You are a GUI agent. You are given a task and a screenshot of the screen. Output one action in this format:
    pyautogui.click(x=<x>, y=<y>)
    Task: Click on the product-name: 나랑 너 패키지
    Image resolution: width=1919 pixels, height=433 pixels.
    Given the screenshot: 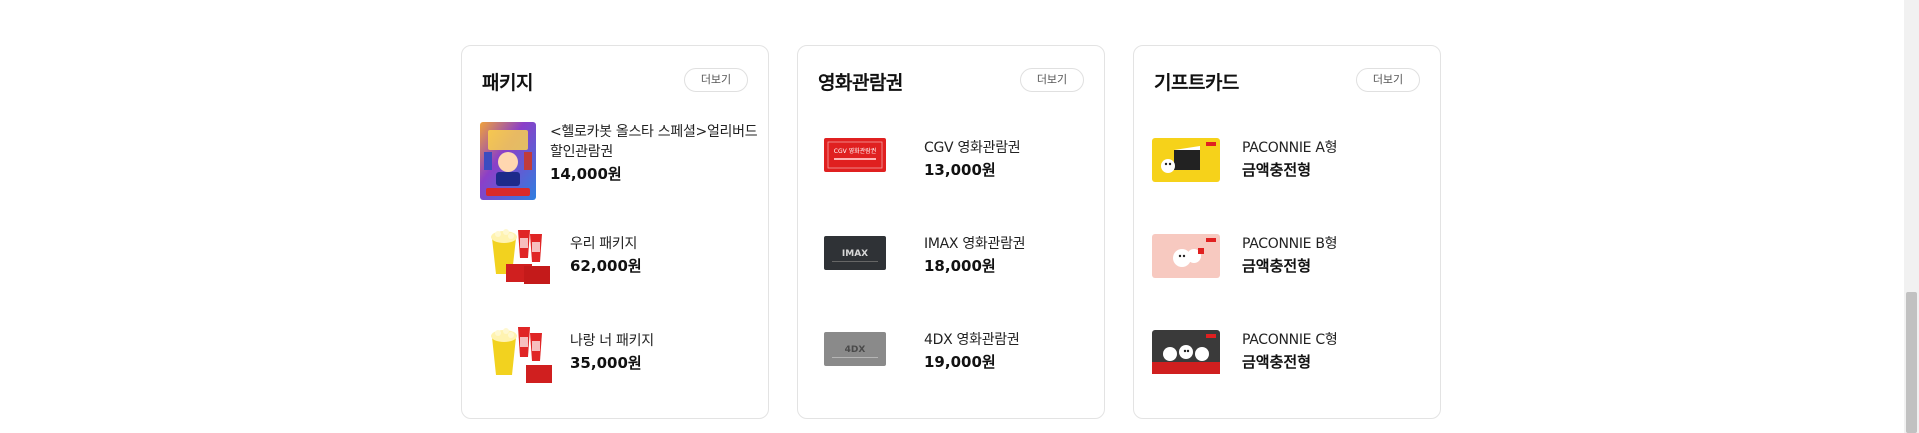 What is the action you would take?
    pyautogui.click(x=612, y=341)
    